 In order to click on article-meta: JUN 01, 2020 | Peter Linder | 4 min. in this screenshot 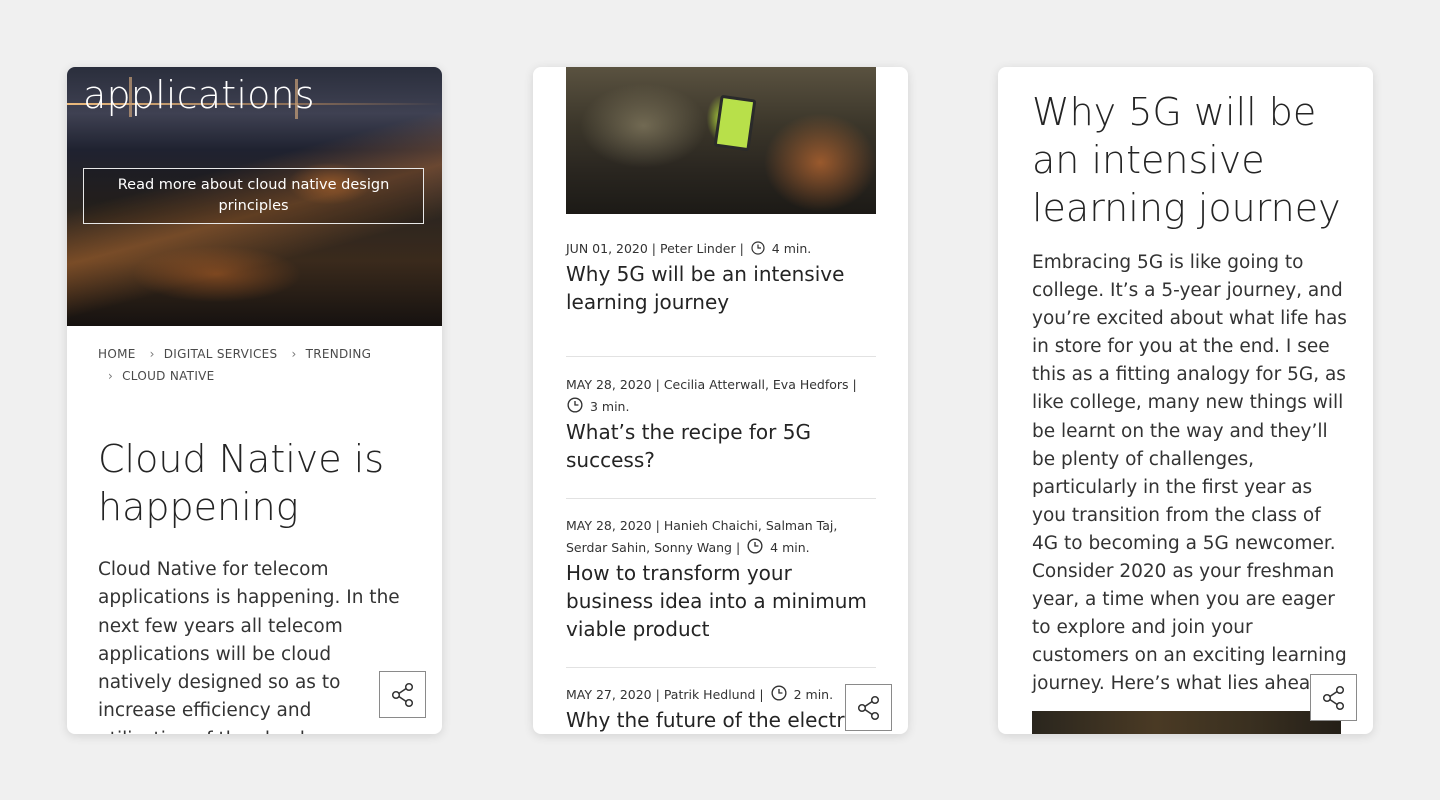, I will do `click(689, 248)`.